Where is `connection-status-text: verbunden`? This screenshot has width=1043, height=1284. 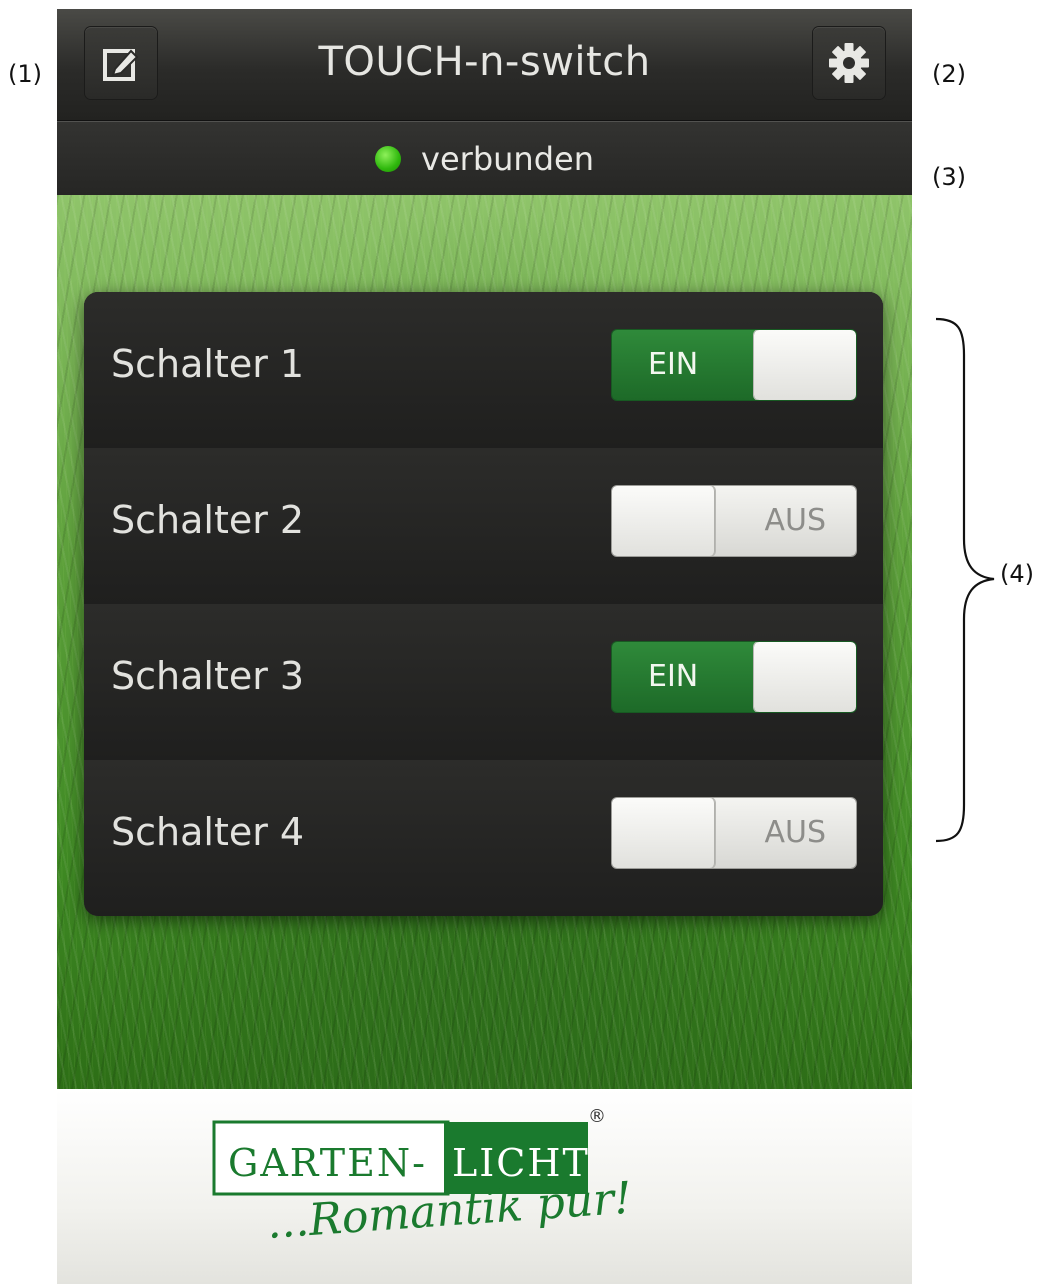
connection-status-text: verbunden is located at coordinates (507, 159).